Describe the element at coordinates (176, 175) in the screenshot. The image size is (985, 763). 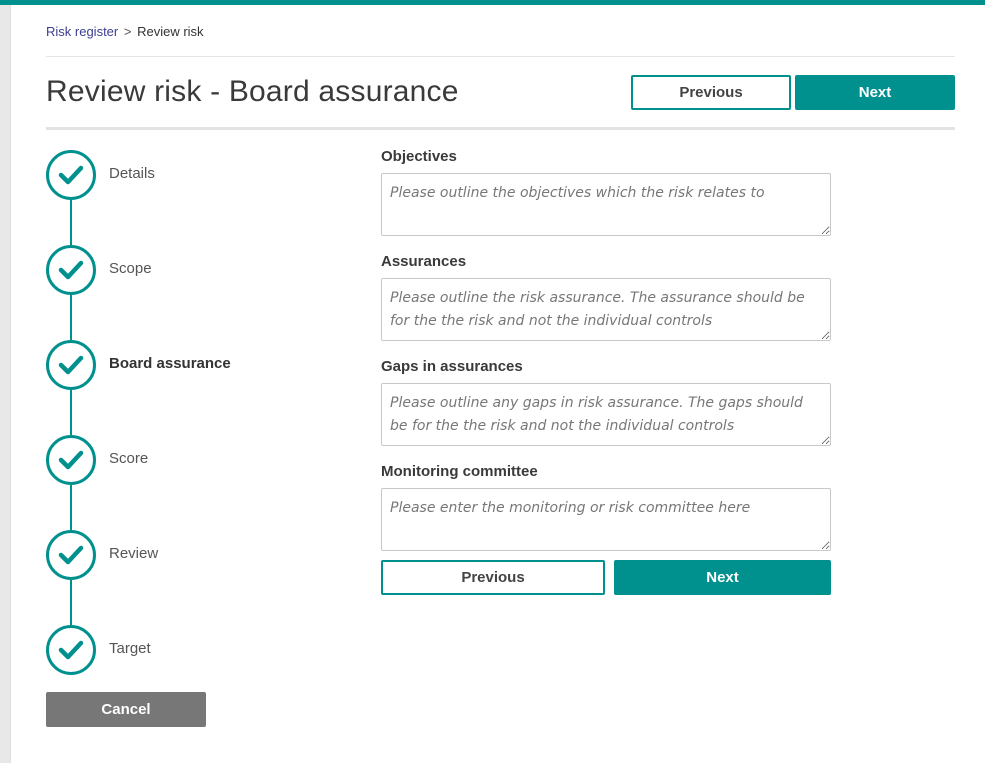
I see `step-details: Details` at that location.